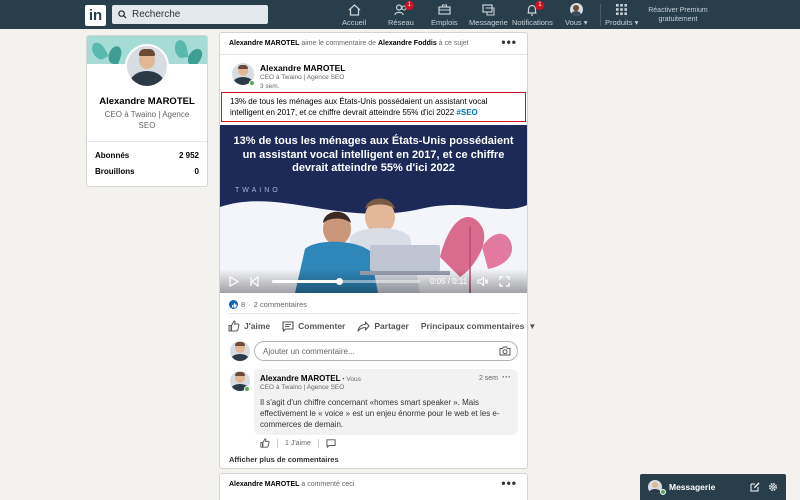  I want to click on video-progress-bar, so click(346, 281).